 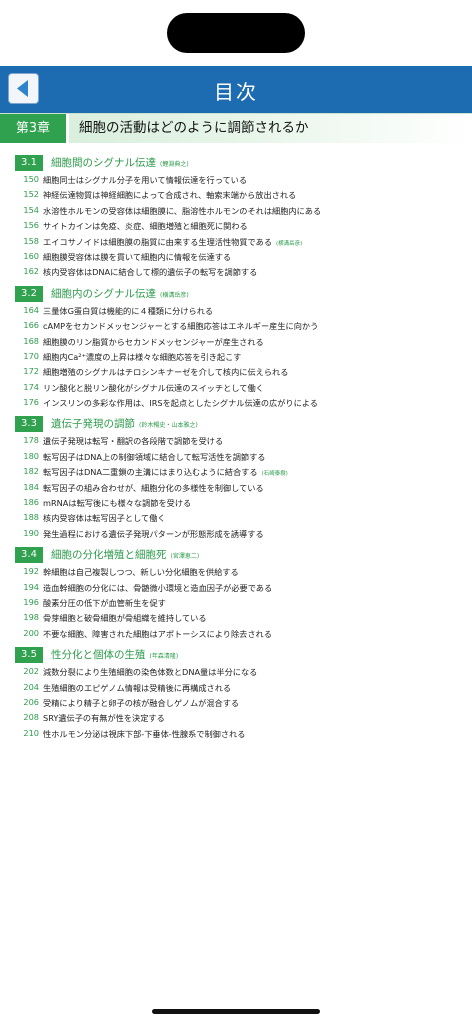 I want to click on section-header: 3.4 細胞の分化増殖と細胞死 (宮澤恵二), so click(x=236, y=556).